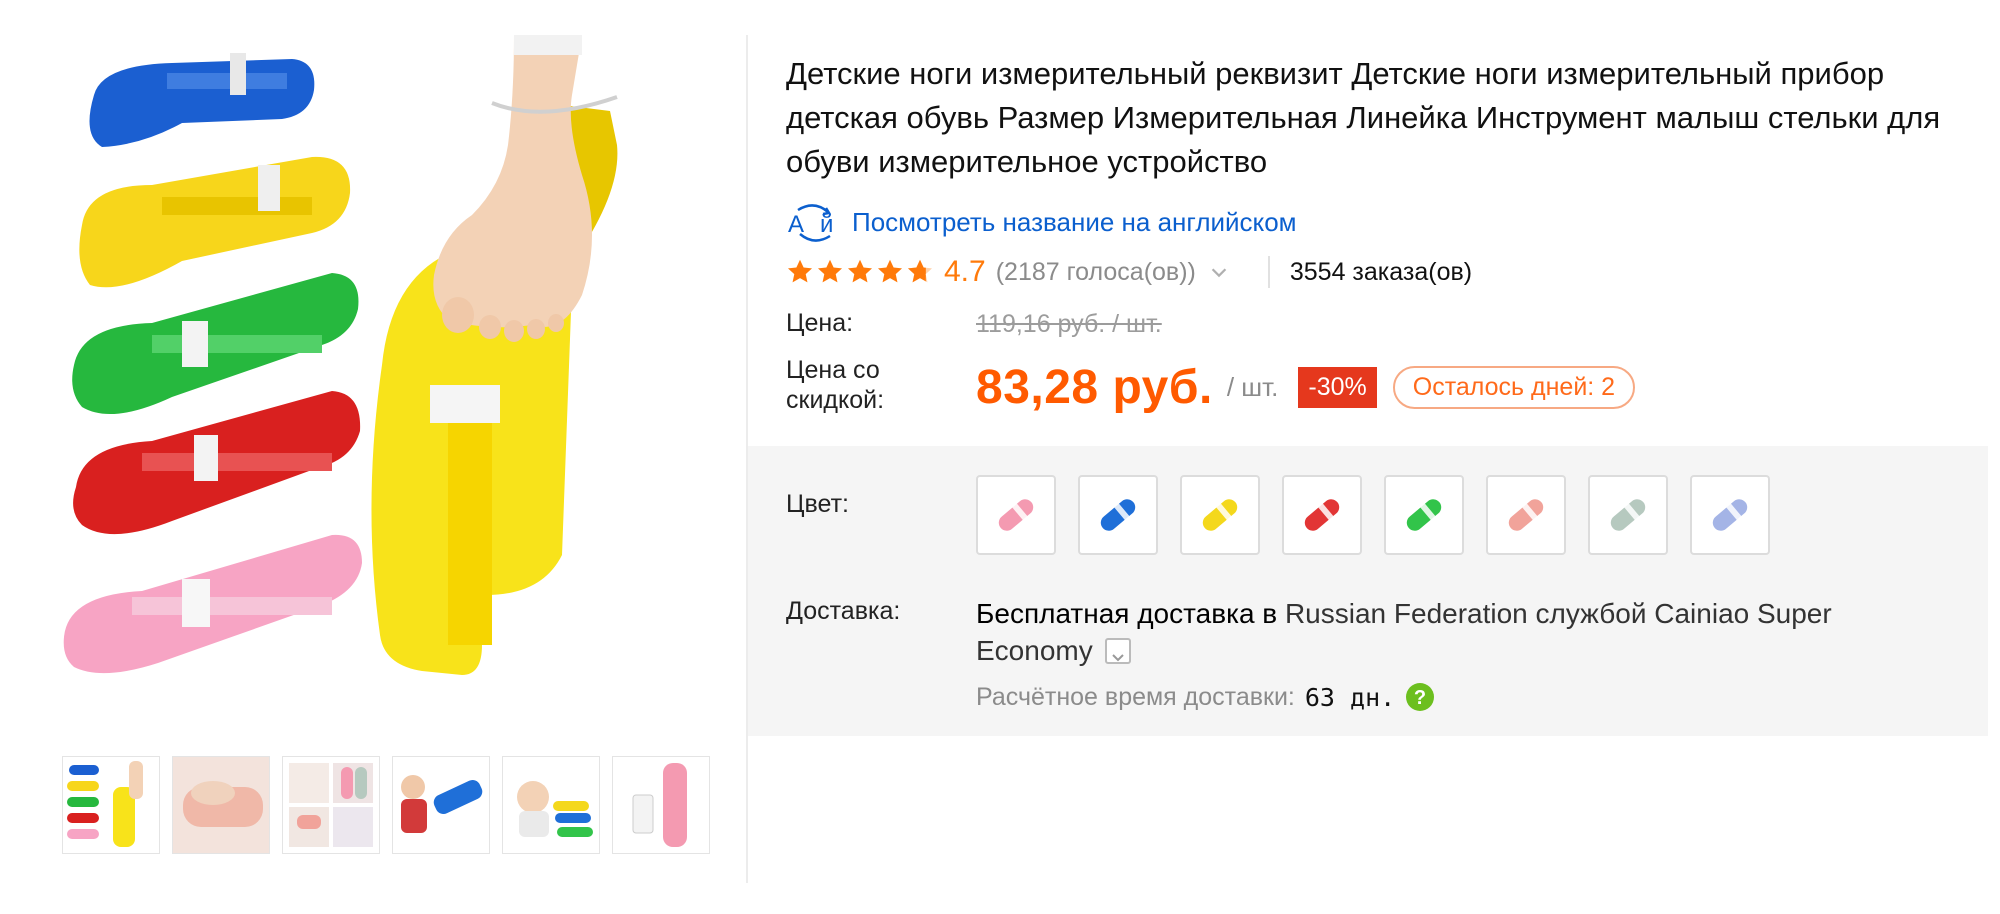  What do you see at coordinates (965, 271) in the screenshot?
I see `rating-value: 4.7` at bounding box center [965, 271].